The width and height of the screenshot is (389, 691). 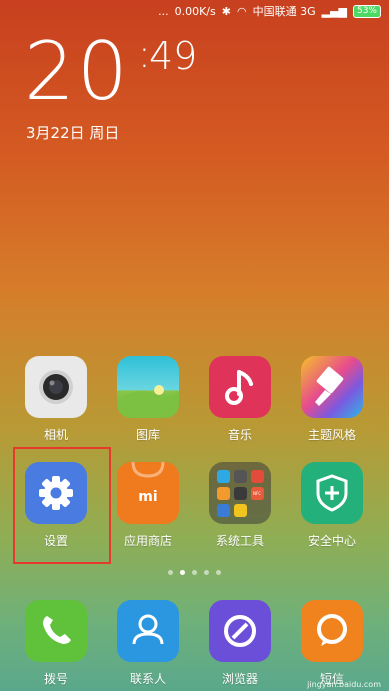 I want to click on app-browser: 浏览器, so click(x=240, y=643).